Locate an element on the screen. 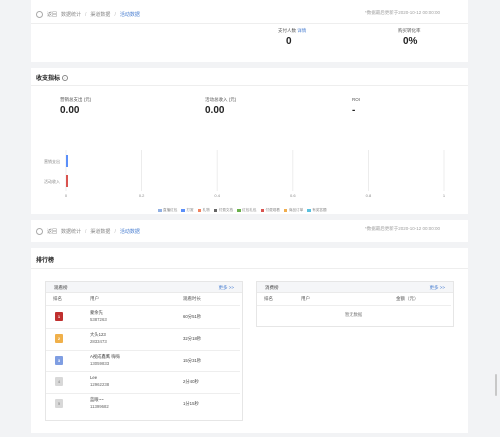 The height and width of the screenshot is (437, 500). y-category-label: 活动收入 is located at coordinates (52, 181).